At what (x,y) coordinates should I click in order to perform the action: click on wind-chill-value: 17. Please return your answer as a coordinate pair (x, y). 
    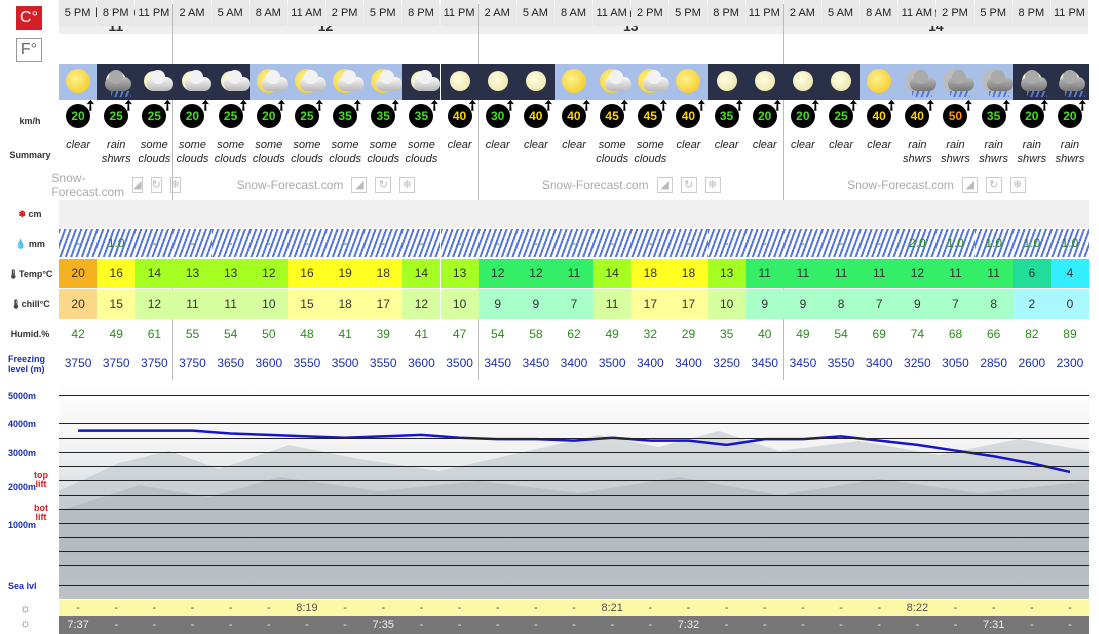
    Looking at the image, I should click on (688, 304).